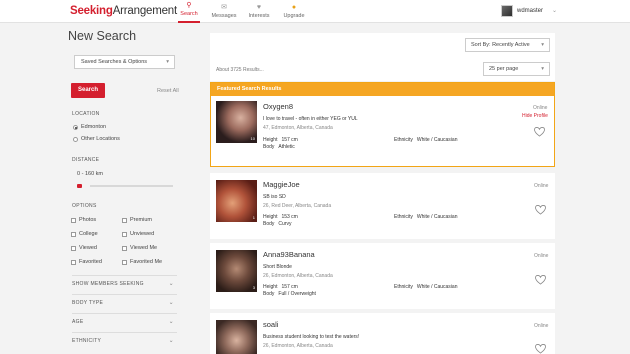 Image resolution: width=630 pixels, height=354 pixels. I want to click on profile-name: Oxygen8, so click(278, 106).